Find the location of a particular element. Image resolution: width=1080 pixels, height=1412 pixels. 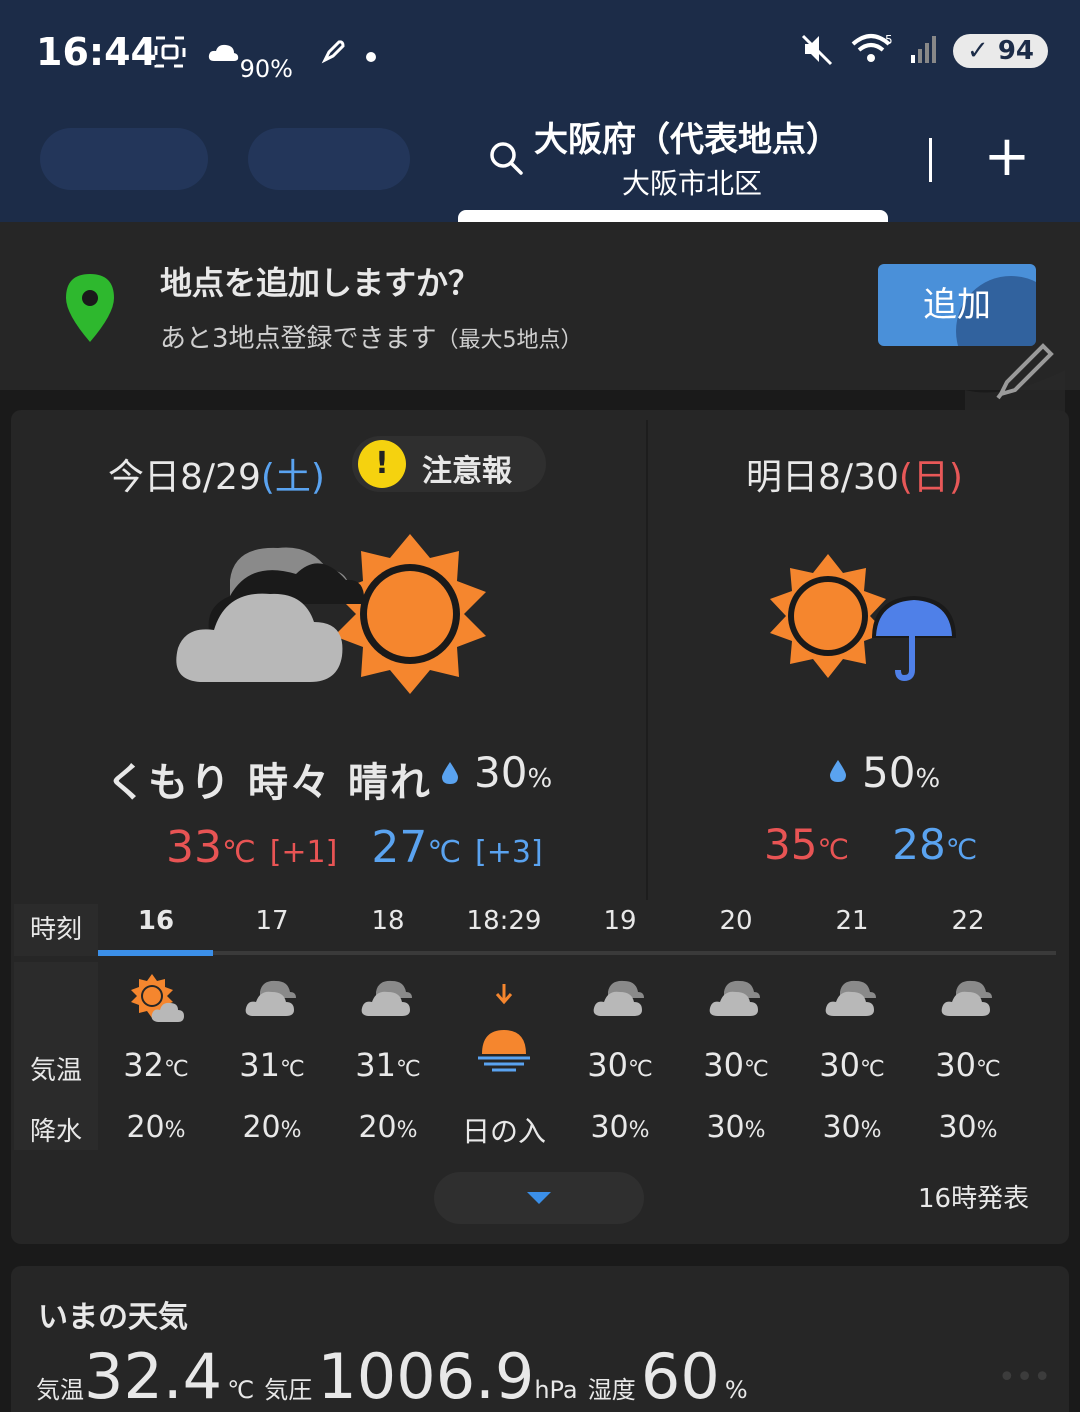

today-low: 27℃ [+3] is located at coordinates (456, 847).